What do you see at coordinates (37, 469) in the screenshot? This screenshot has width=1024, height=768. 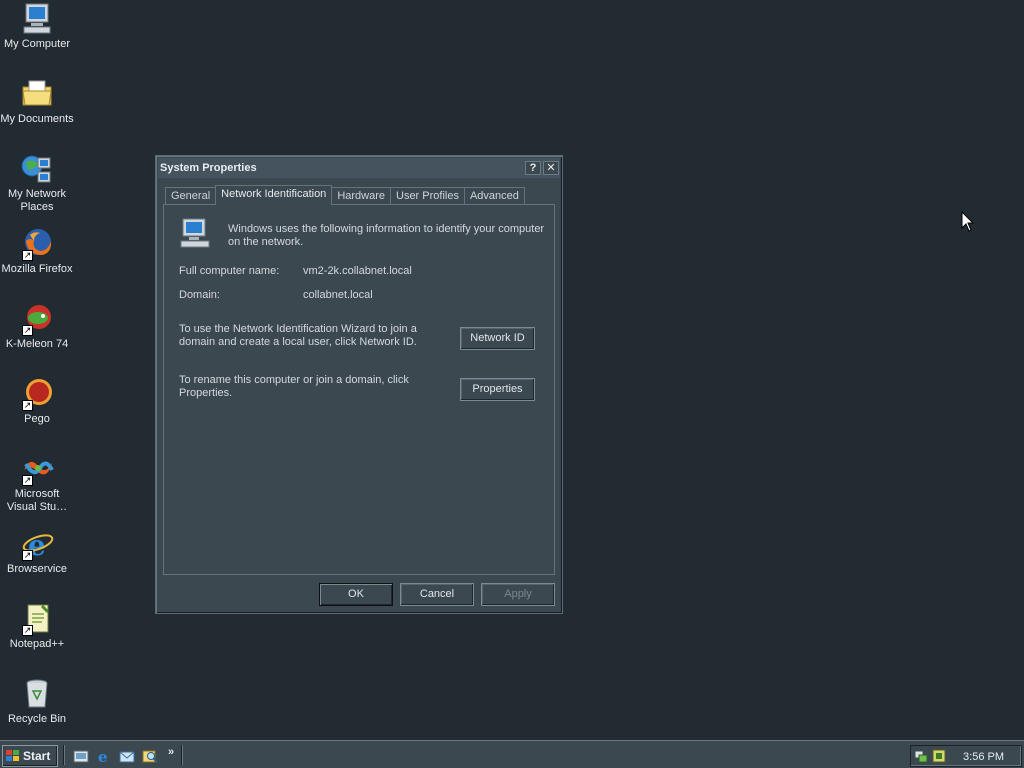 I see `visual-studio-icon: ↗` at bounding box center [37, 469].